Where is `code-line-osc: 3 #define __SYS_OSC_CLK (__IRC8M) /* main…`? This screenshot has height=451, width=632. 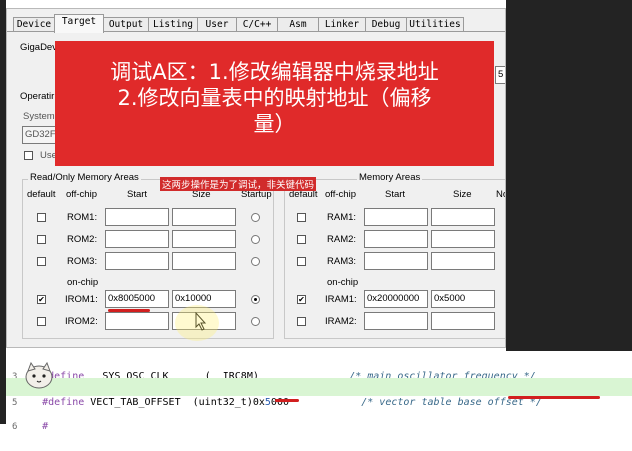 code-line-osc: 3 #define __SYS_OSC_CLK (__IRC8M) /* main… is located at coordinates (274, 367).